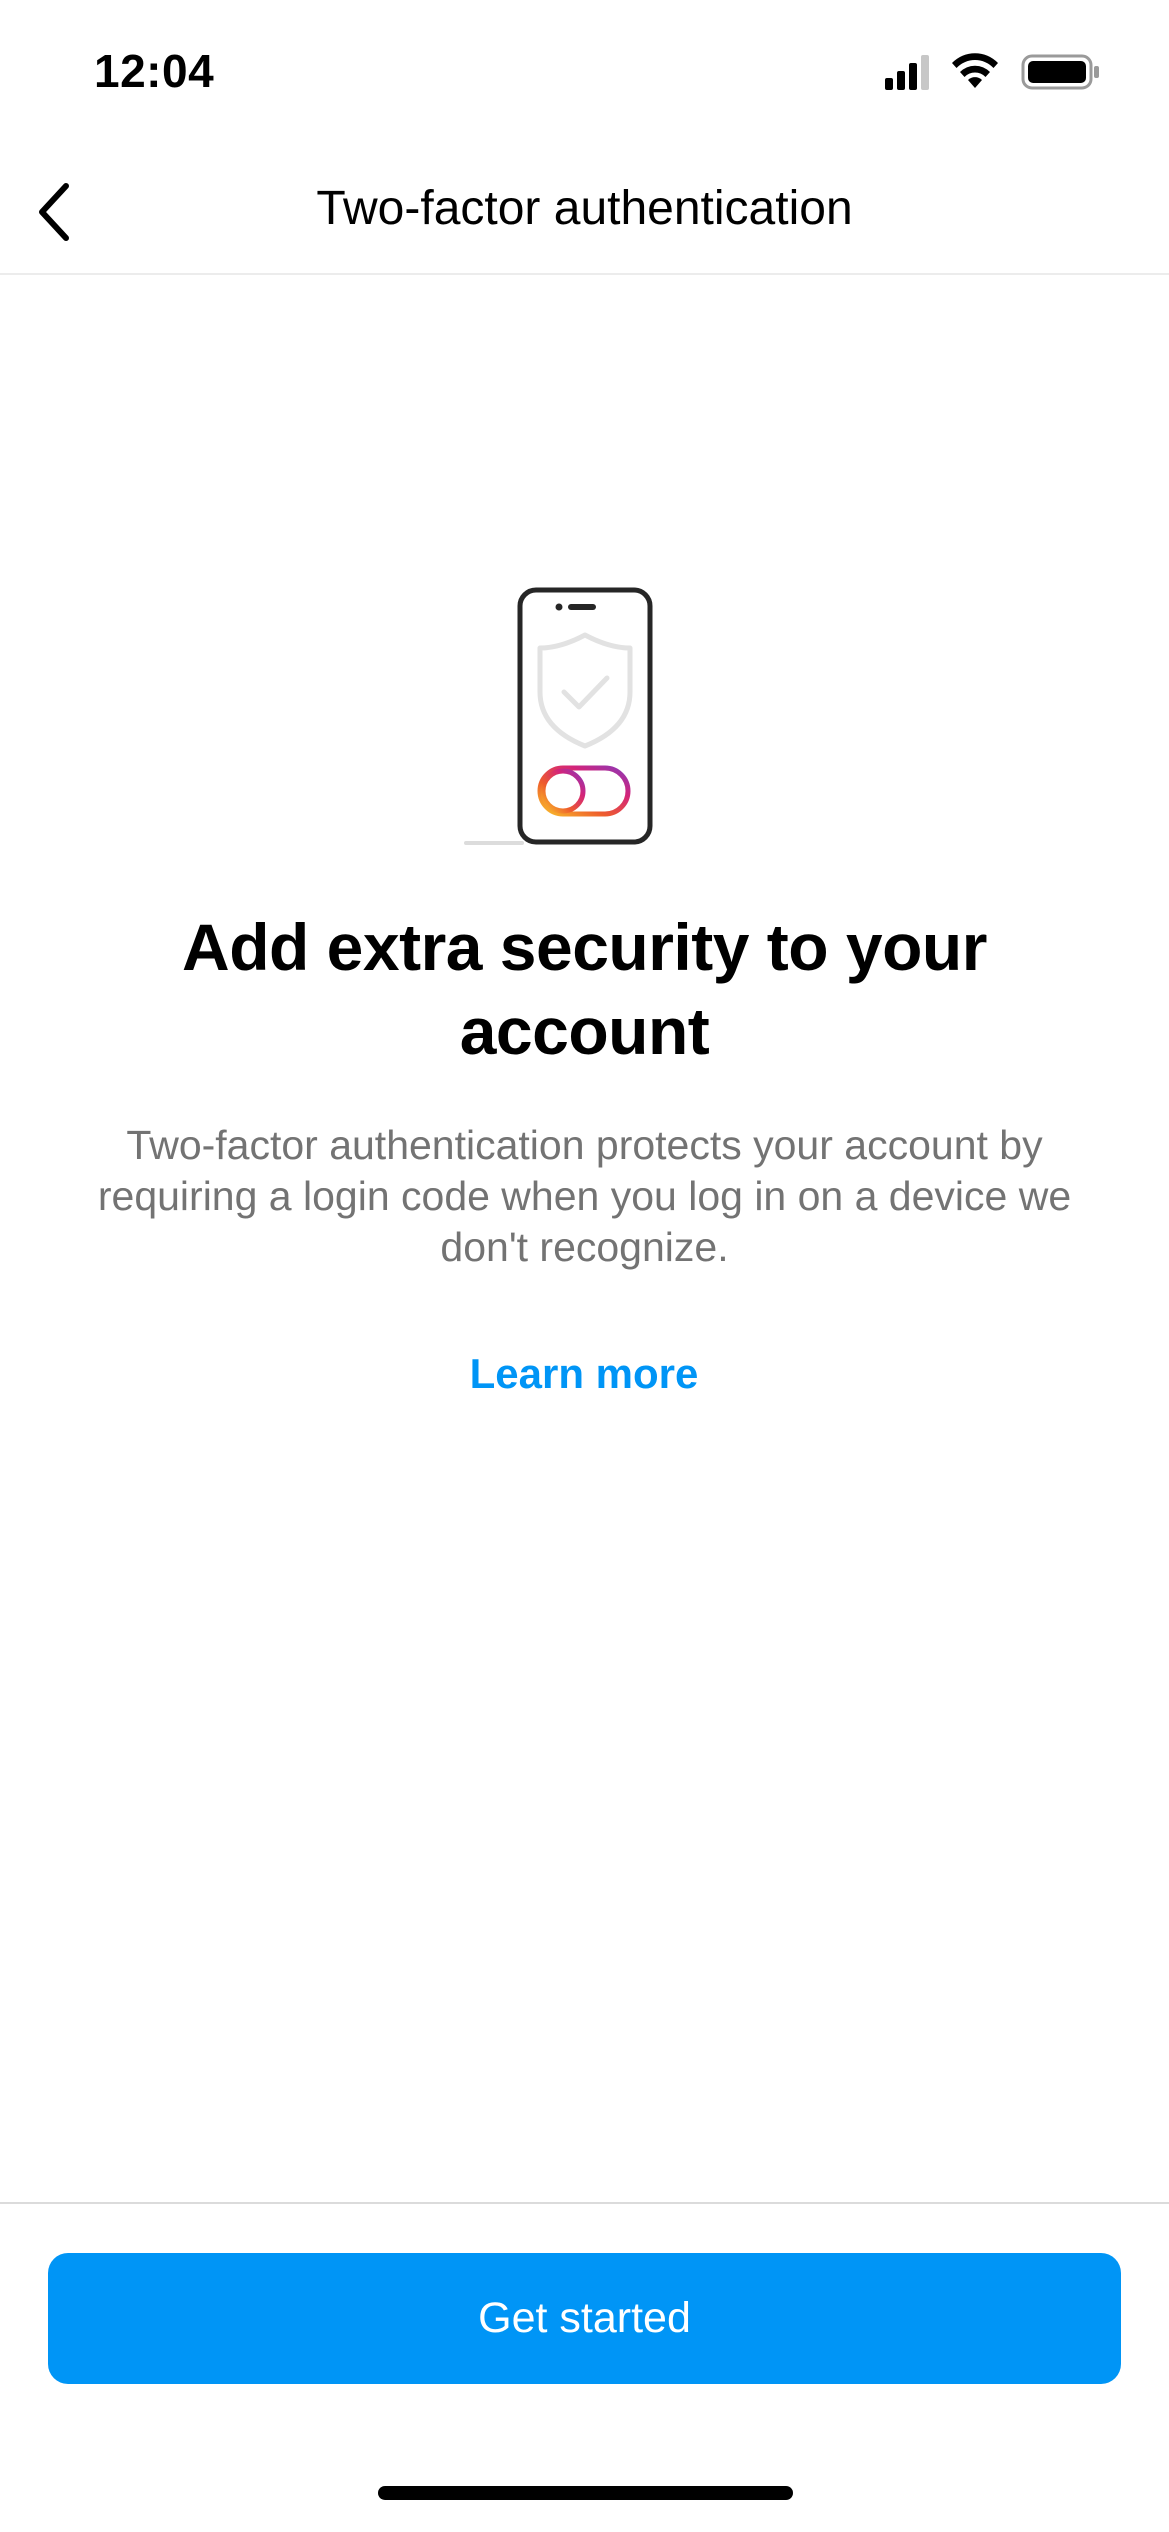  What do you see at coordinates (584, 989) in the screenshot?
I see `headline: Add extra security to your account` at bounding box center [584, 989].